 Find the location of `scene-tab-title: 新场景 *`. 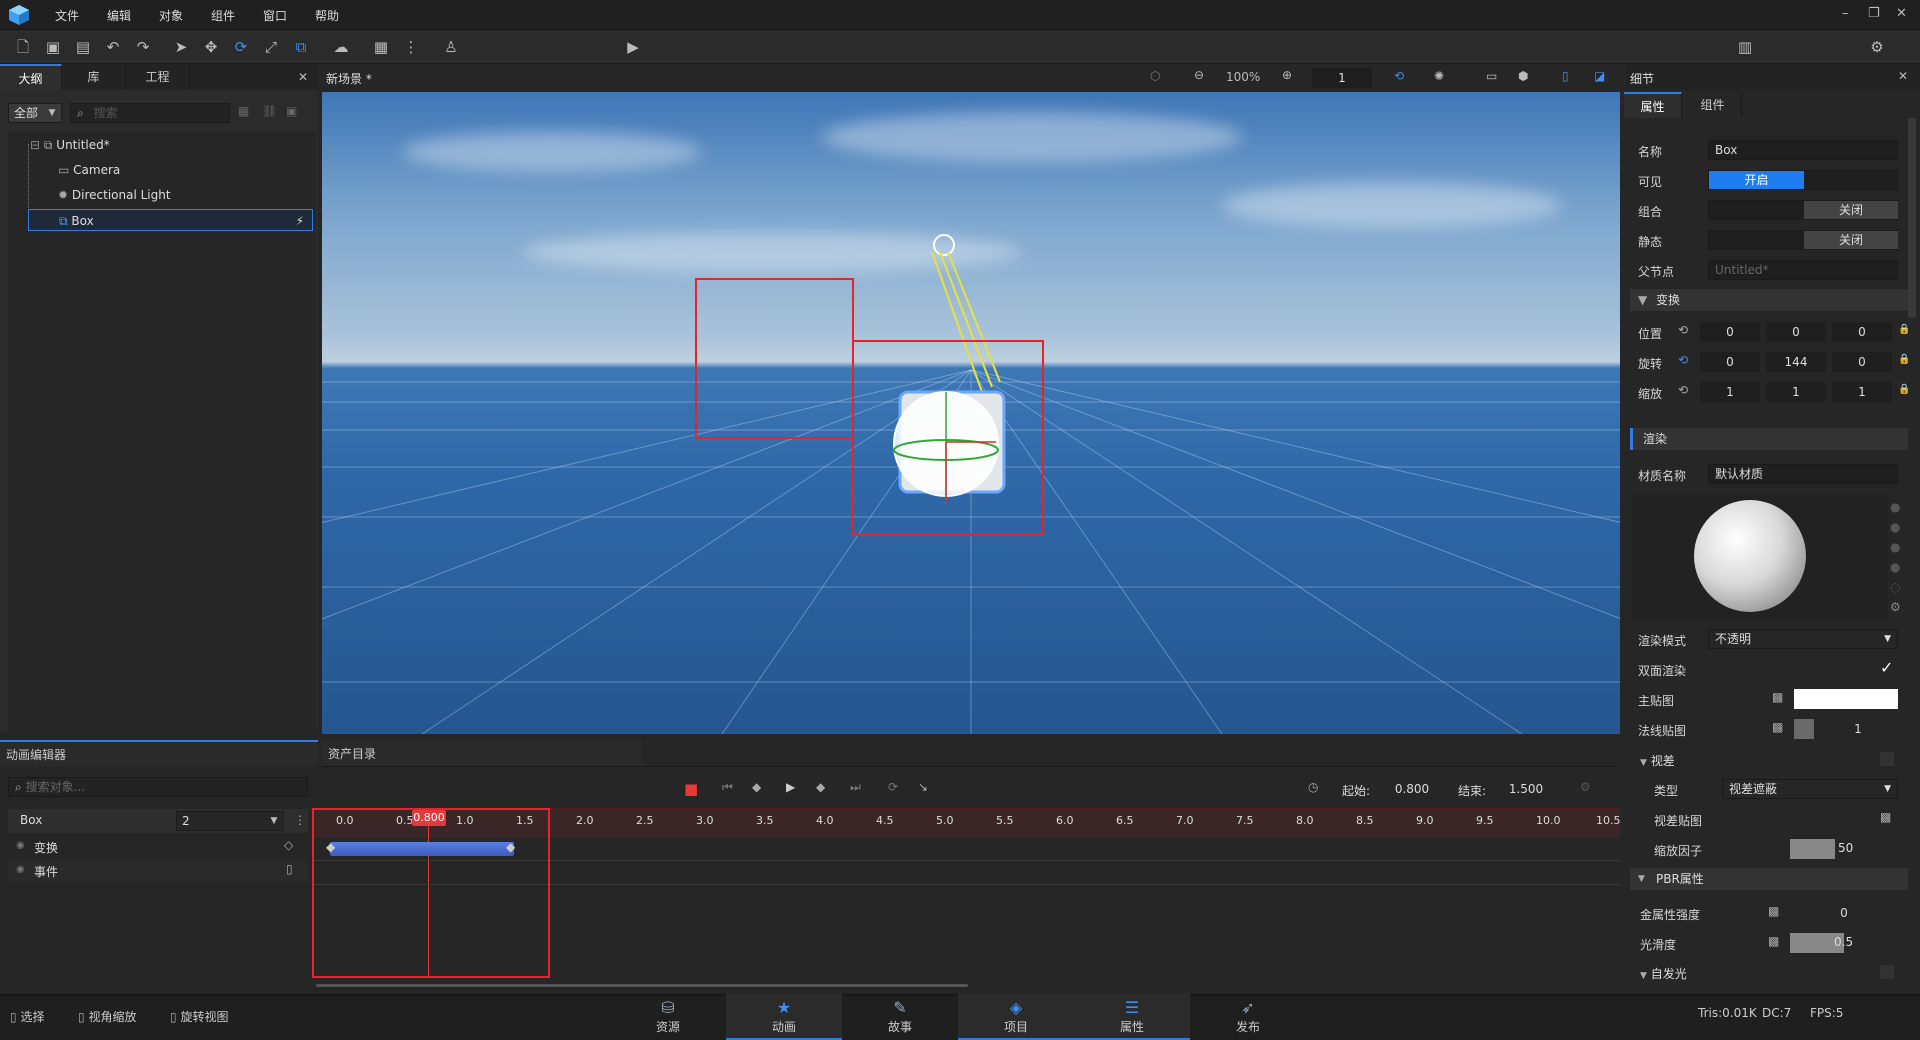

scene-tab-title: 新场景 * is located at coordinates (349, 78).